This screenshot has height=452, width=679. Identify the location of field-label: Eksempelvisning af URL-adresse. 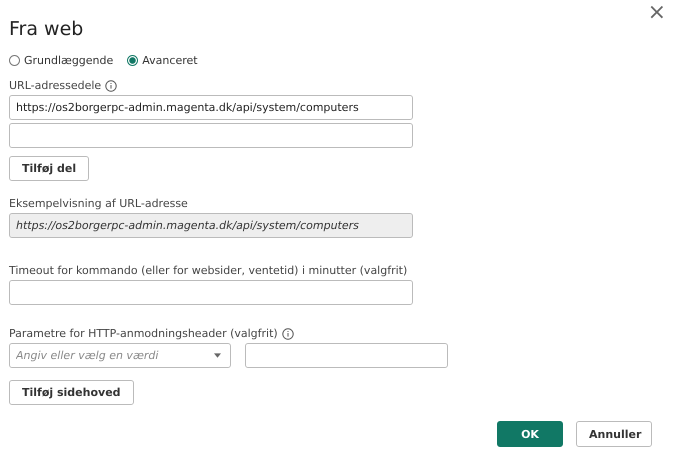
(98, 203).